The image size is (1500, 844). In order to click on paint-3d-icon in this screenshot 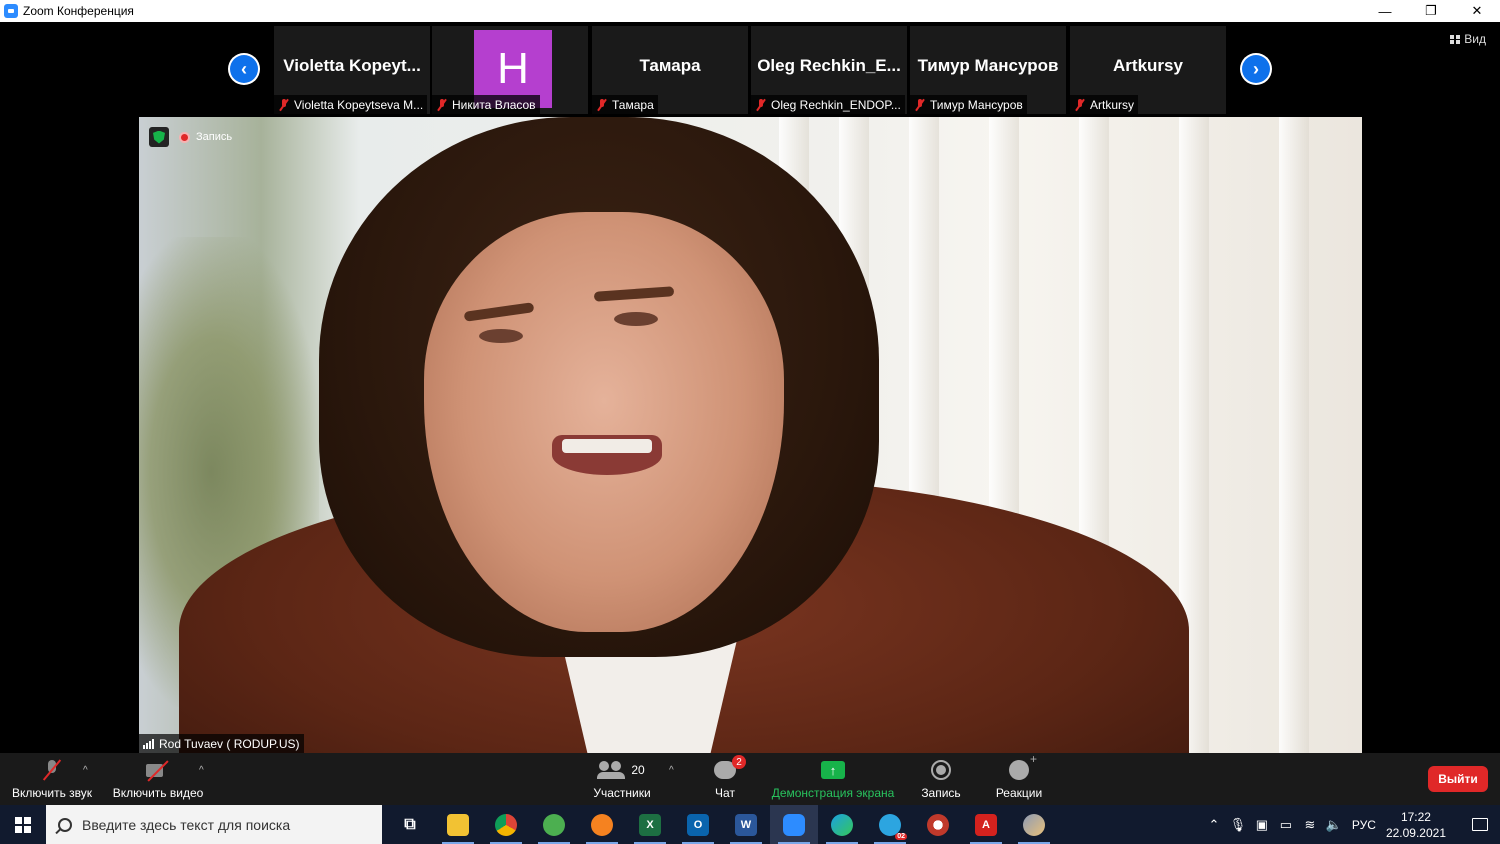, I will do `click(1034, 824)`.